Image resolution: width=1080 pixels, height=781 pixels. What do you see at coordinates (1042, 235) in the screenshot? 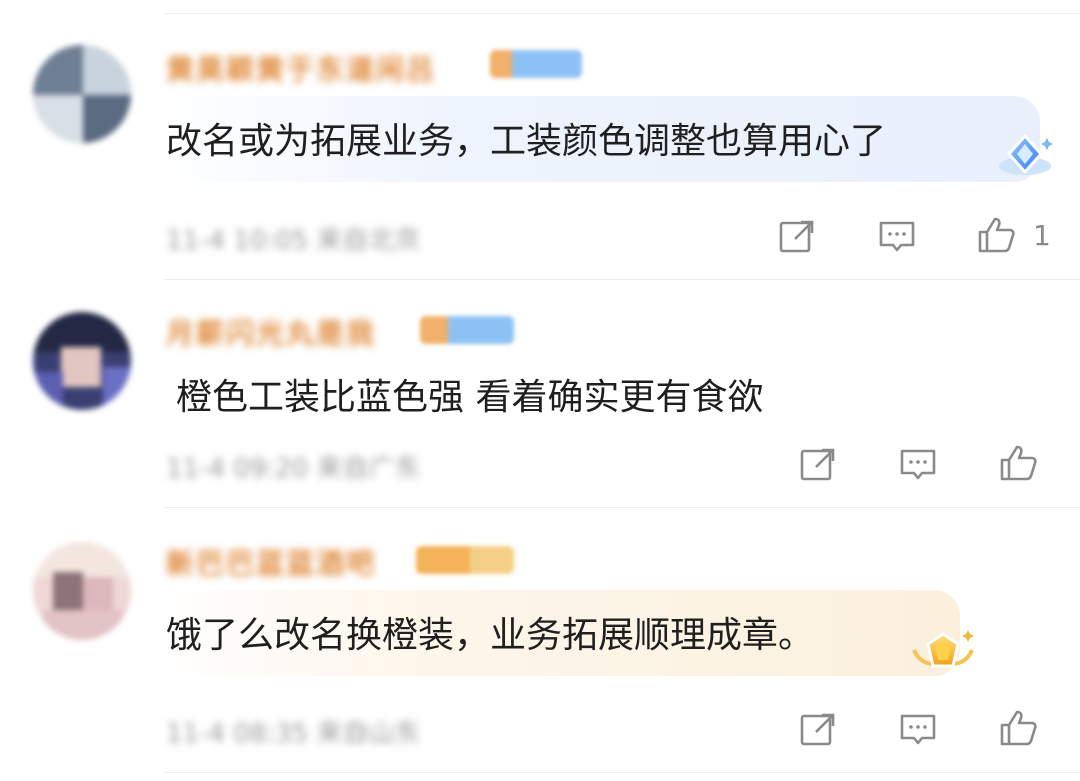
I see `like-count: 1` at bounding box center [1042, 235].